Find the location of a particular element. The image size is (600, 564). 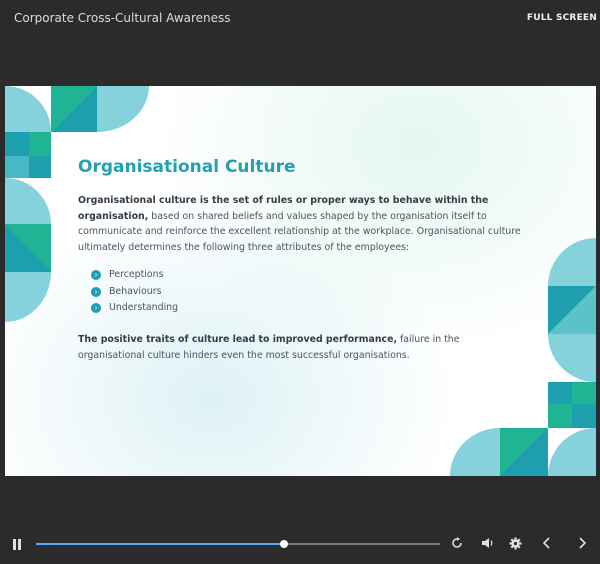

list-item: › Behaviours is located at coordinates (134, 292).